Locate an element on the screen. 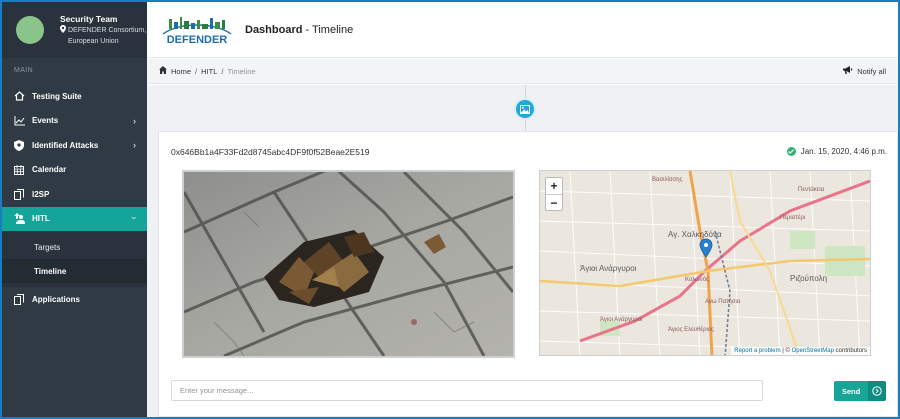  sidebar-item-testing-suite: Testing Suite is located at coordinates (74, 96).